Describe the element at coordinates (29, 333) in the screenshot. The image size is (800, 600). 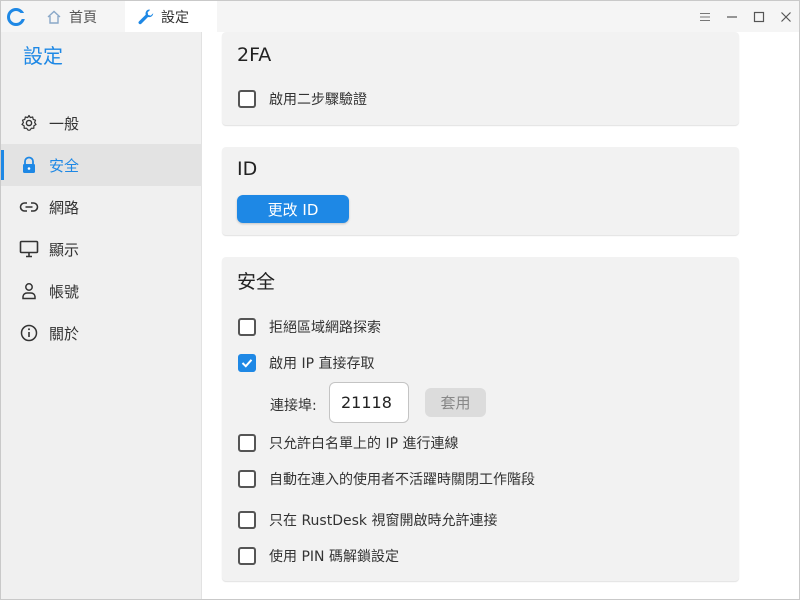
I see `info-icon` at that location.